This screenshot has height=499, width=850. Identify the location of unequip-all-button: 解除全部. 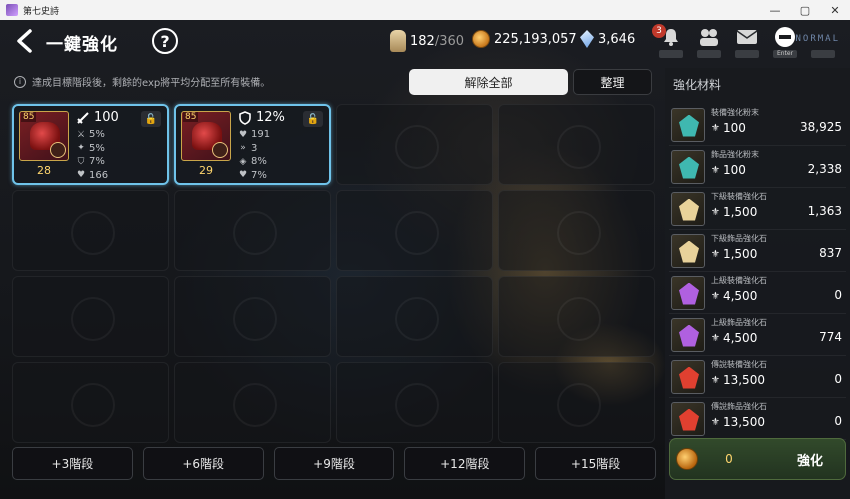
(488, 82).